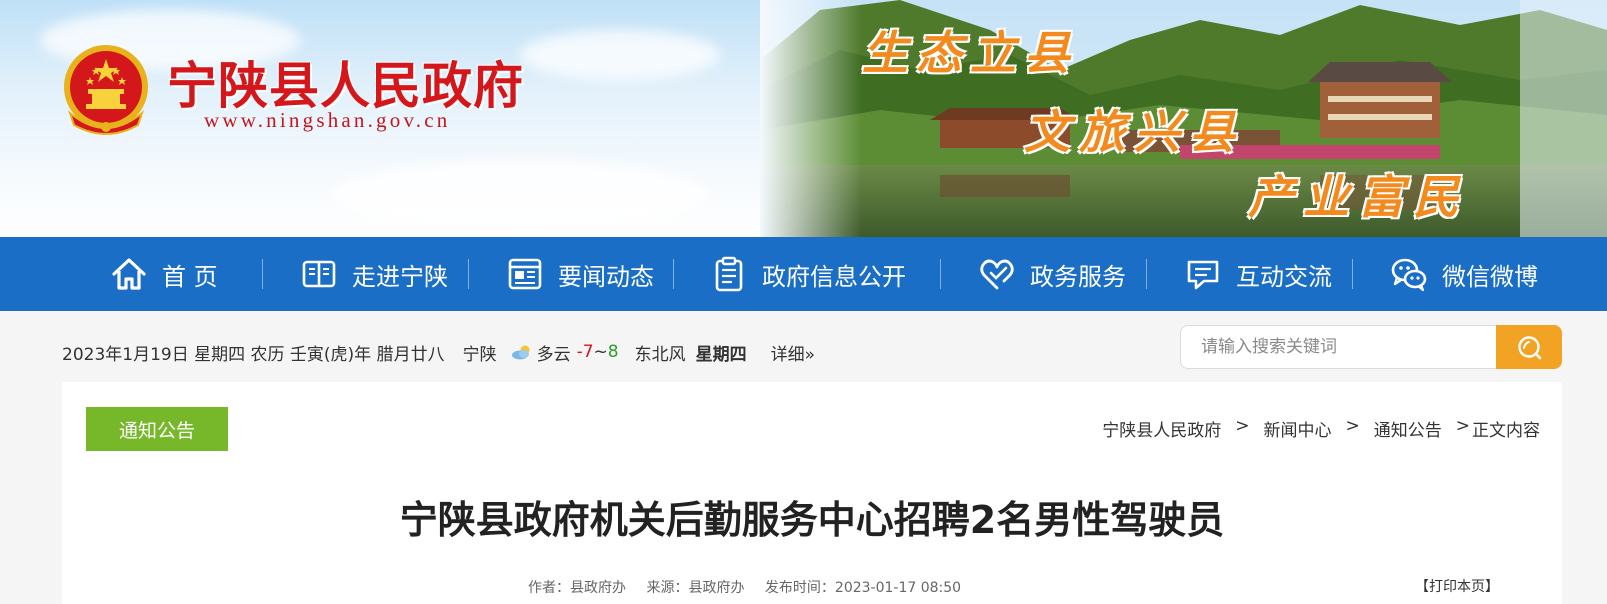 The width and height of the screenshot is (1607, 604). What do you see at coordinates (1506, 431) in the screenshot?
I see `breadcrumb-current: 正文内容` at bounding box center [1506, 431].